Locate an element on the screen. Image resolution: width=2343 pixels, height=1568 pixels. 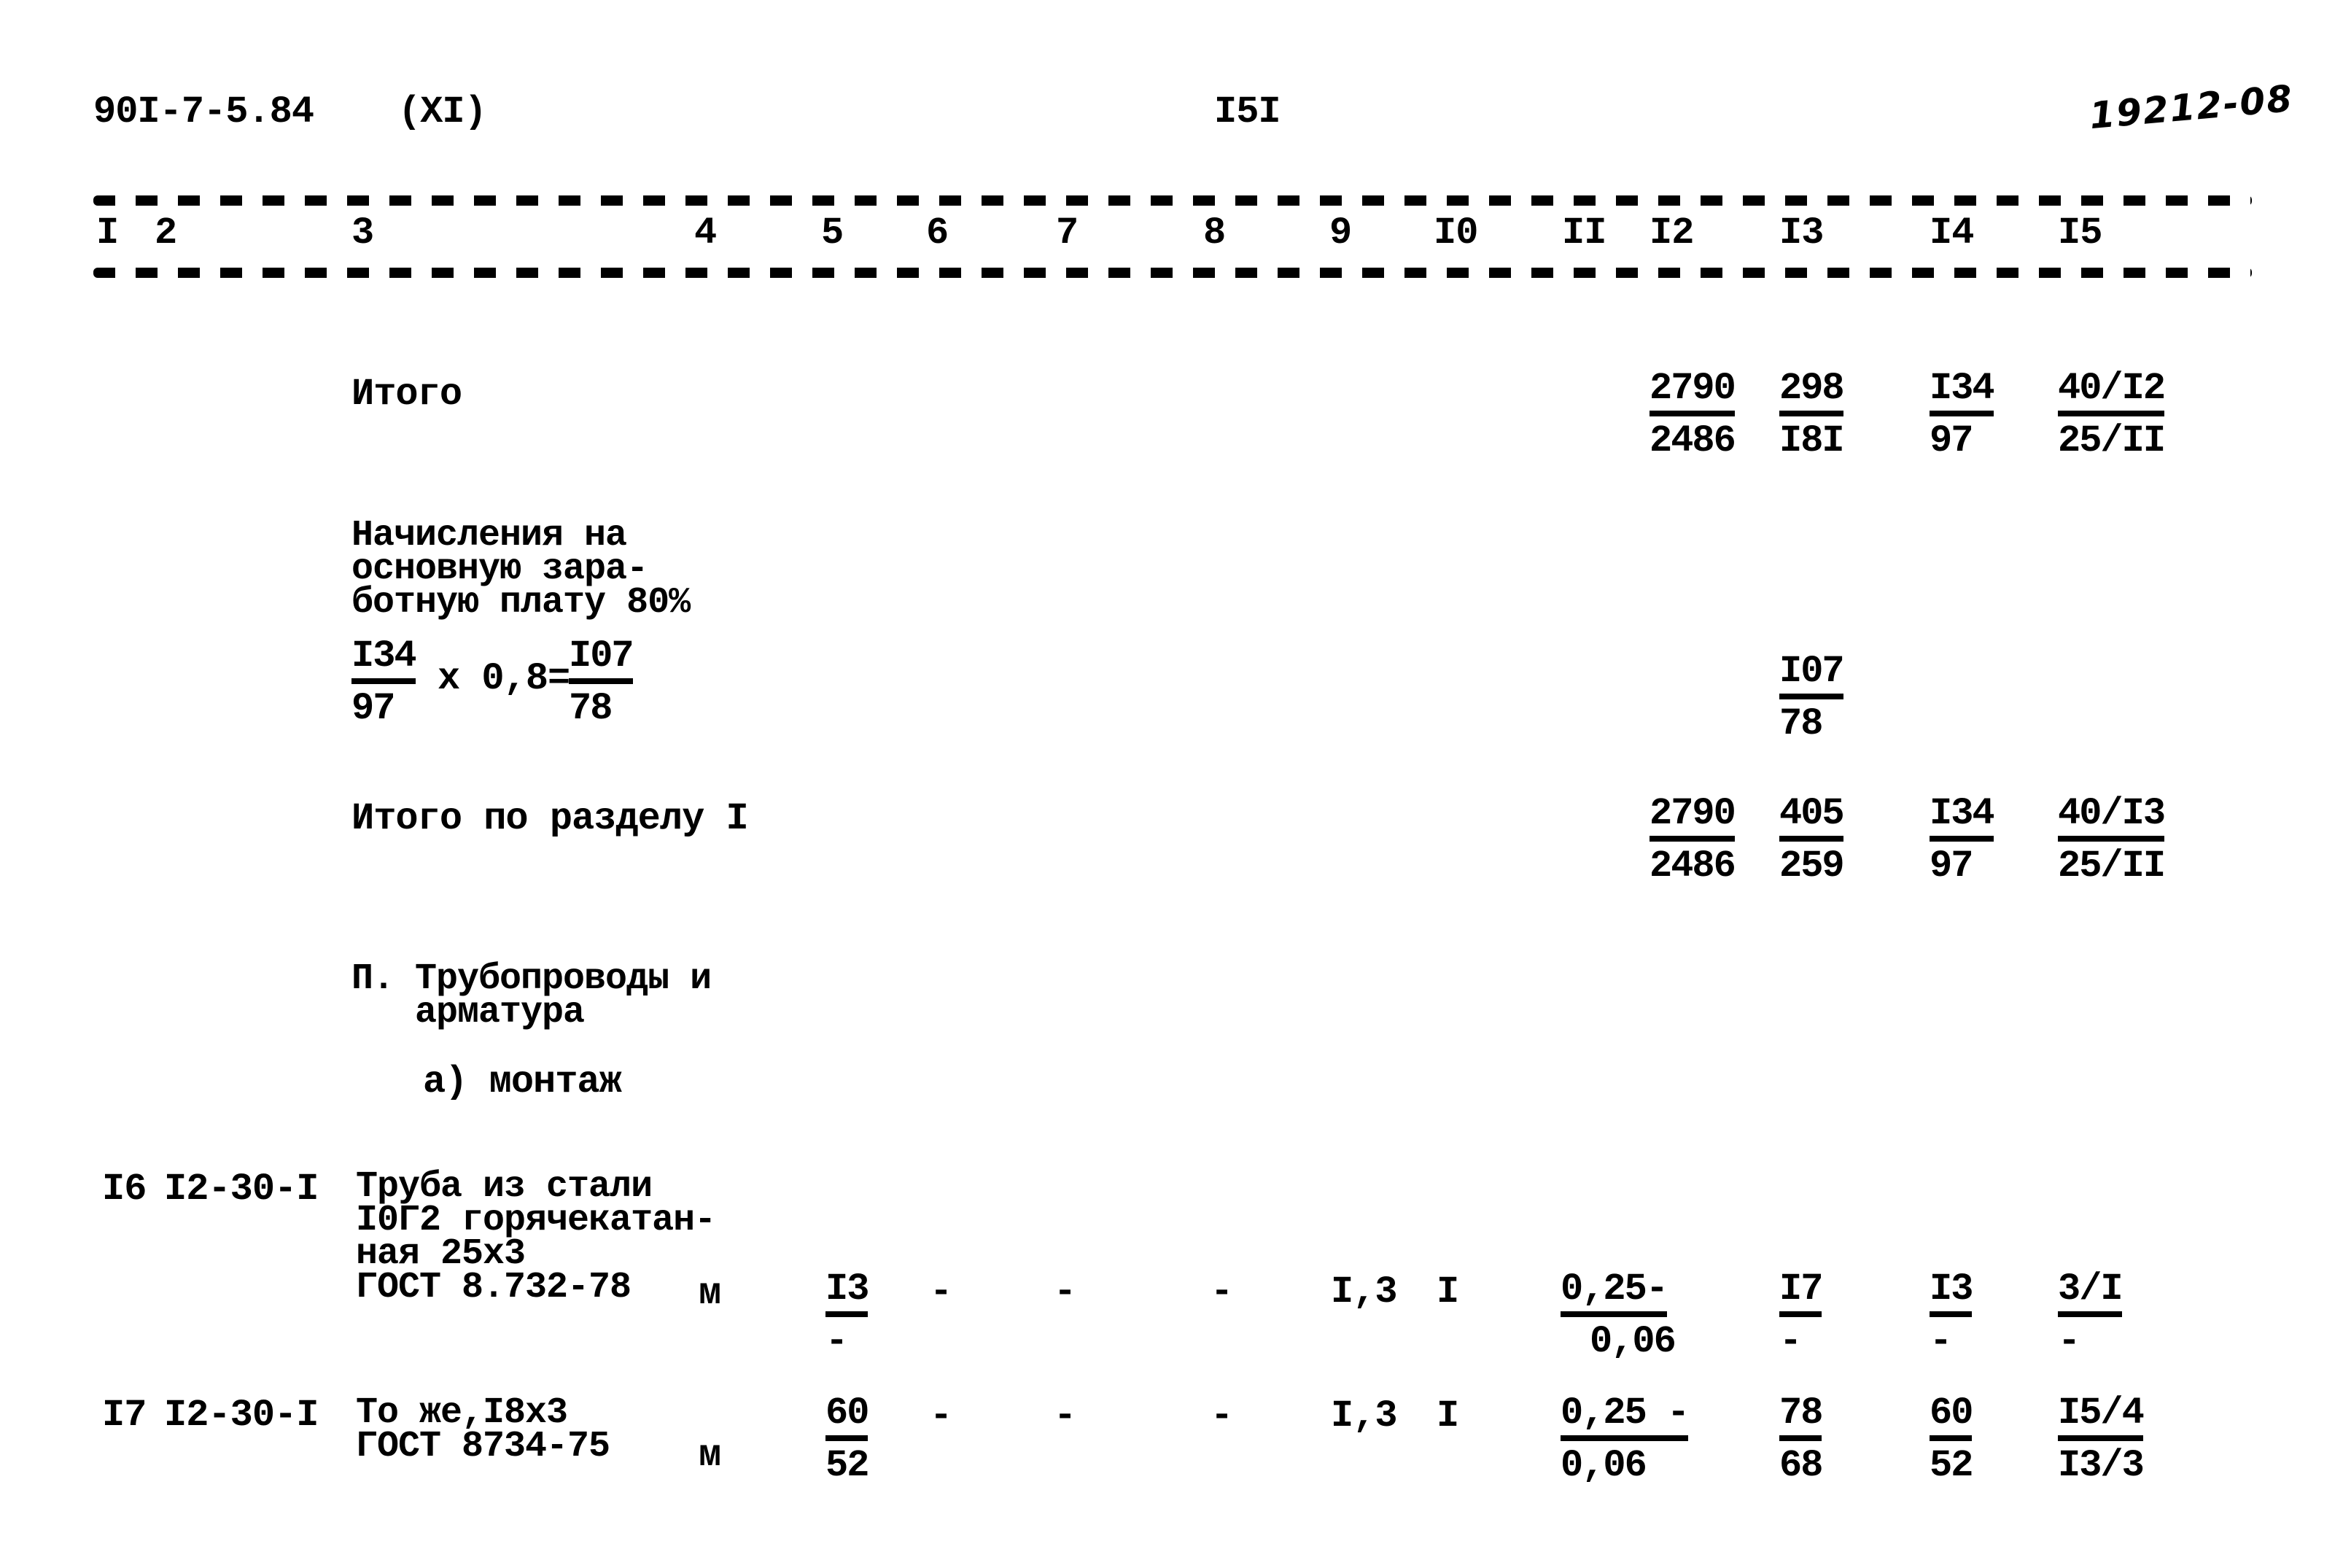
numerator: 3/I is located at coordinates (2091, 1293).